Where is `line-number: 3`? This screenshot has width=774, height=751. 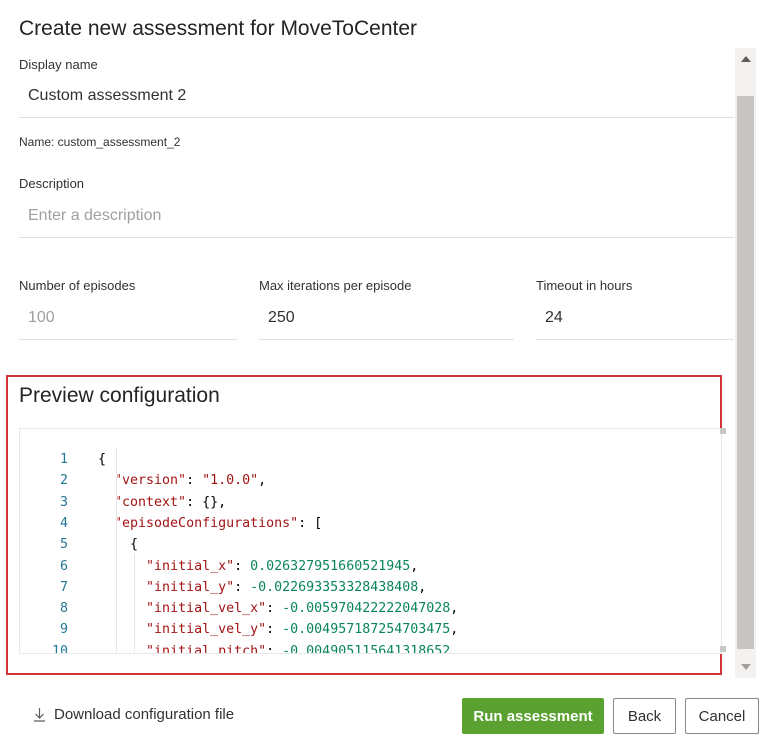 line-number: 3 is located at coordinates (63, 502).